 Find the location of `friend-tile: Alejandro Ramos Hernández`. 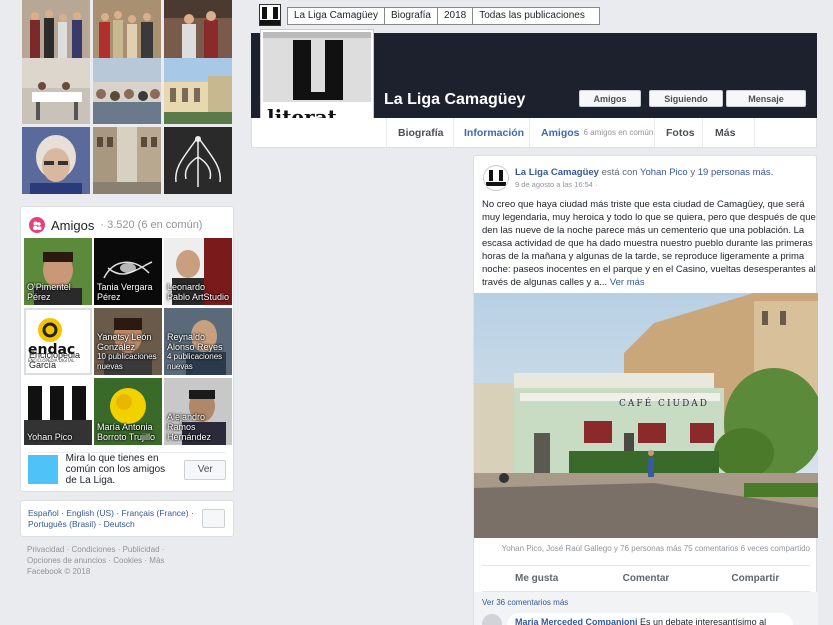

friend-tile: Alejandro Ramos Hernández is located at coordinates (198, 411).